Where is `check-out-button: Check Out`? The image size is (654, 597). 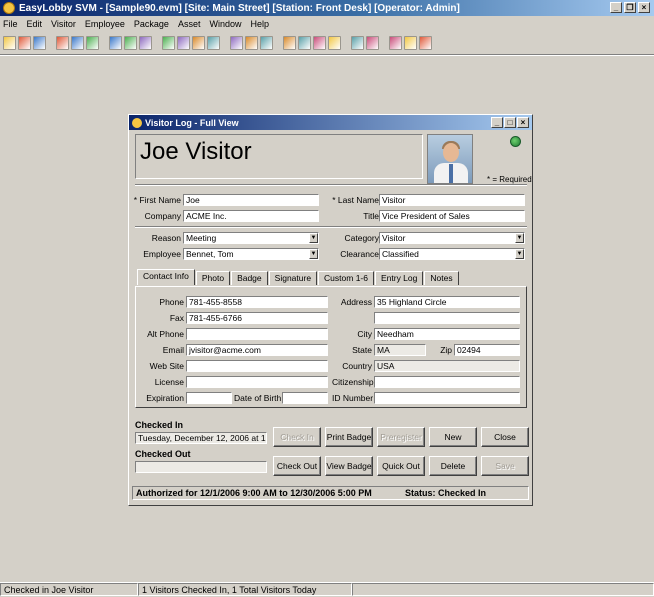 check-out-button: Check Out is located at coordinates (297, 466).